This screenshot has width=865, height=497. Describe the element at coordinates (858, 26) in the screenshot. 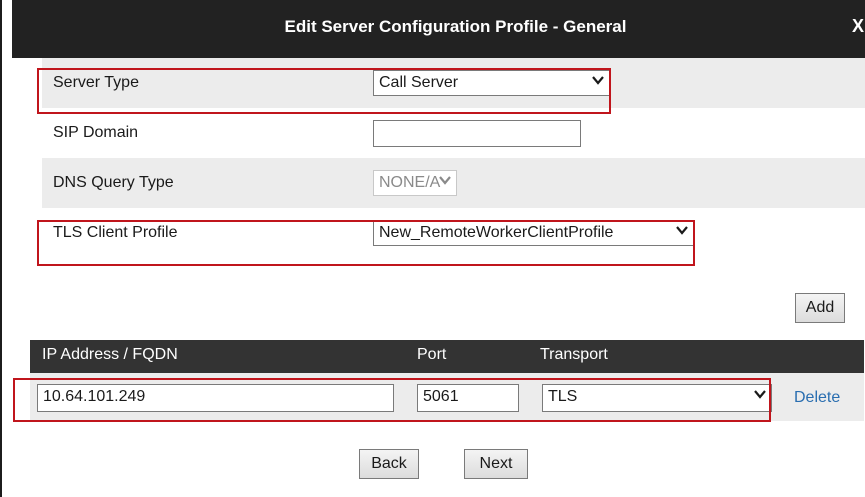

I see `close-icon: X` at that location.